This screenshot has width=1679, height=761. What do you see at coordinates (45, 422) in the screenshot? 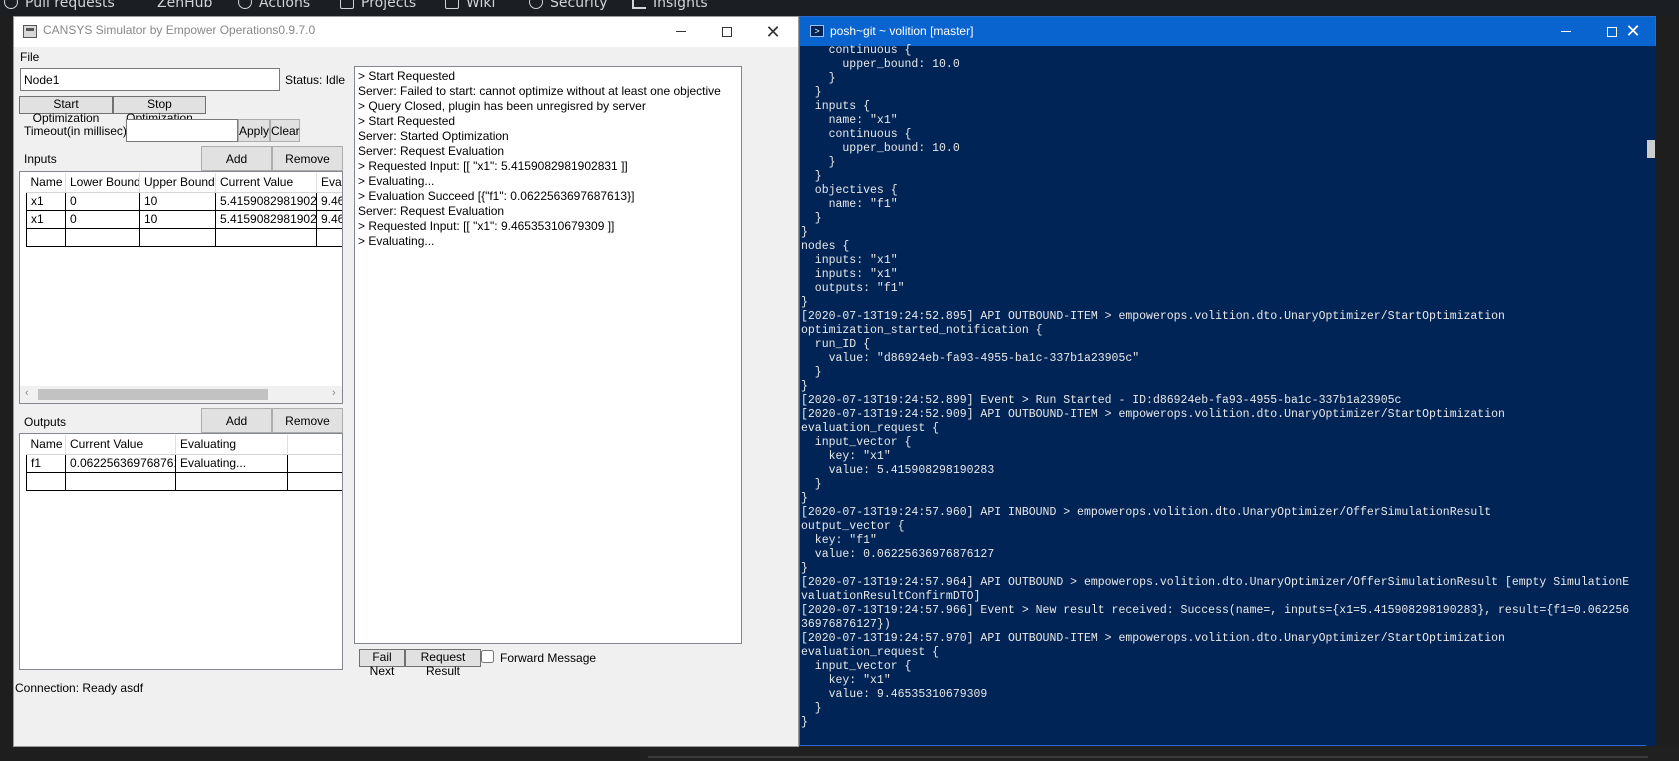
I see `outputs-label: Outputs` at bounding box center [45, 422].